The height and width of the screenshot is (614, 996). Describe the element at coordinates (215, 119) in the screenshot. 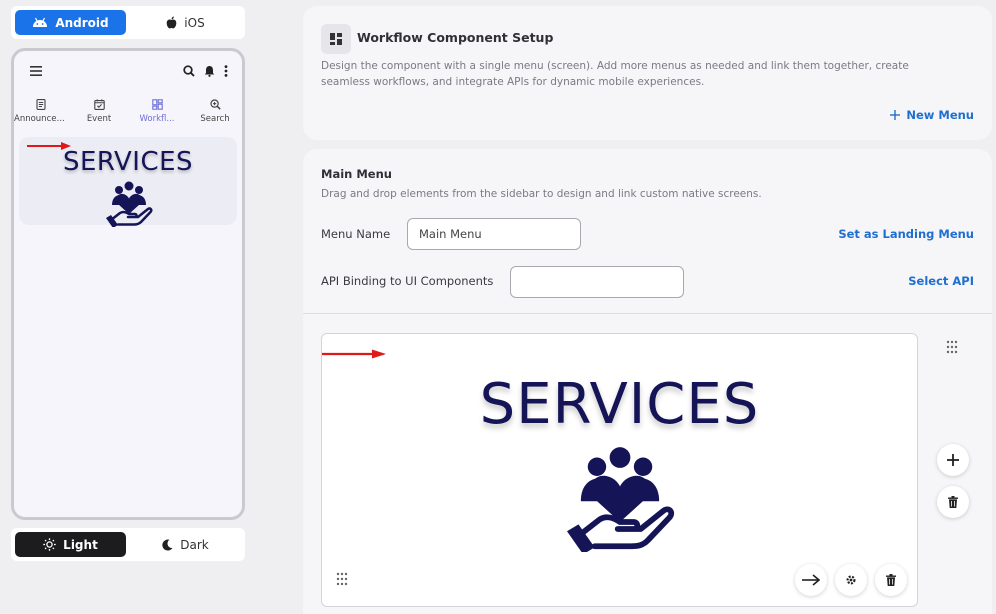

I see `phone-tab-label: Search` at that location.